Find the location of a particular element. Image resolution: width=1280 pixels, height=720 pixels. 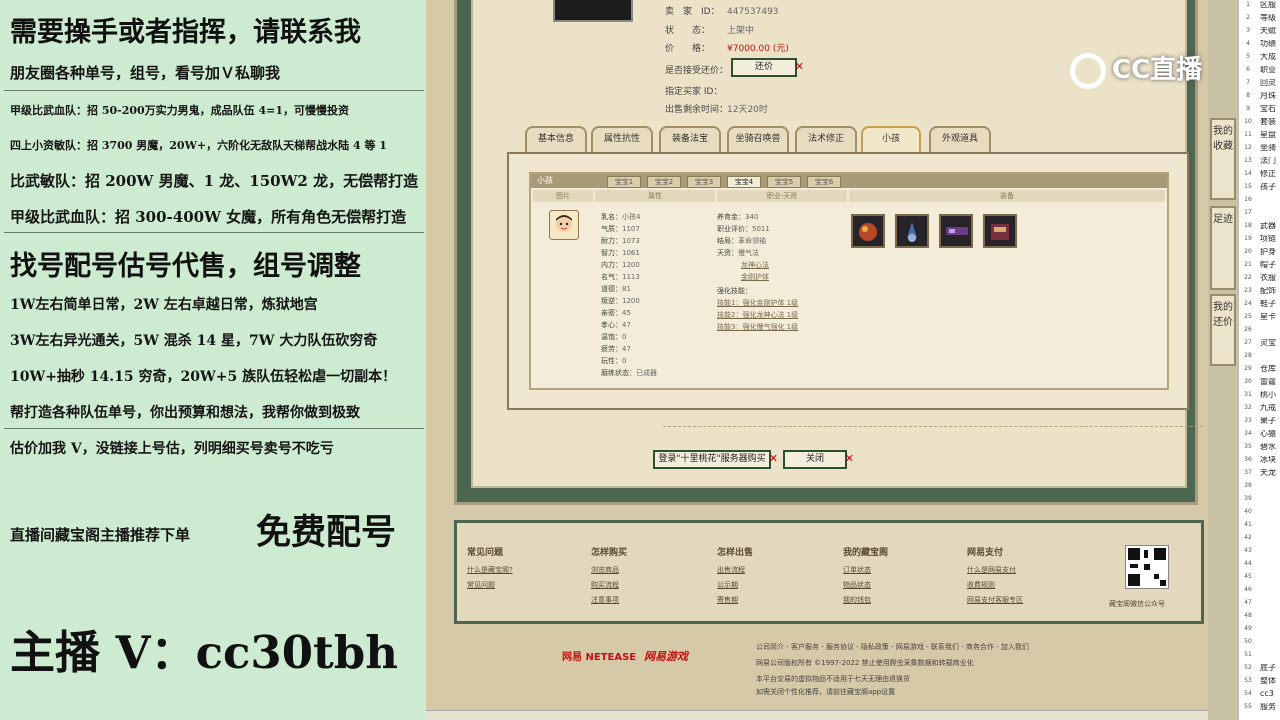

sheet-cell: 职业 is located at coordinates (1270, 70).